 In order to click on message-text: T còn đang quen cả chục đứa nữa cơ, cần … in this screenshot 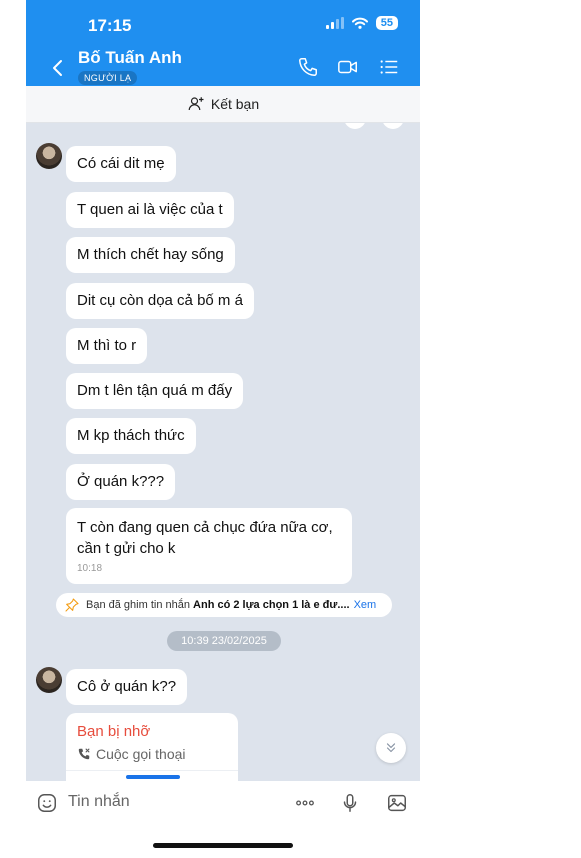, I will do `click(205, 538)`.